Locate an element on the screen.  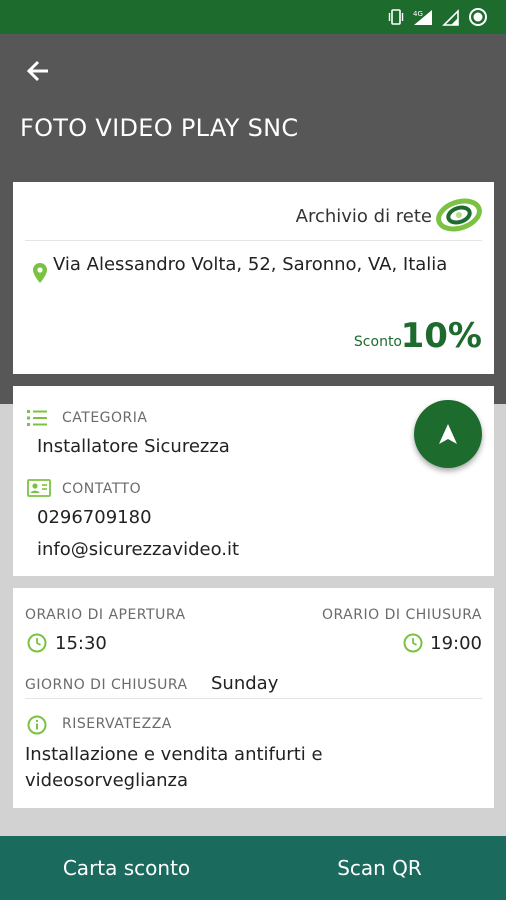
phone-number: 0296709180 is located at coordinates (94, 517).